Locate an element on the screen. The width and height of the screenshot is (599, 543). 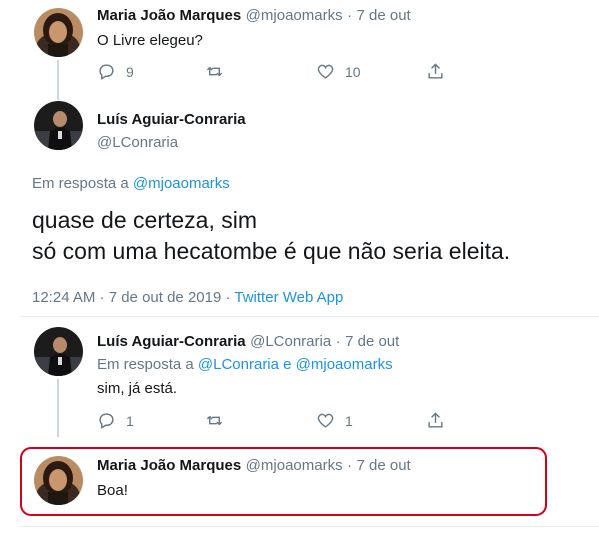
tweet-text: Boa! is located at coordinates (112, 490).